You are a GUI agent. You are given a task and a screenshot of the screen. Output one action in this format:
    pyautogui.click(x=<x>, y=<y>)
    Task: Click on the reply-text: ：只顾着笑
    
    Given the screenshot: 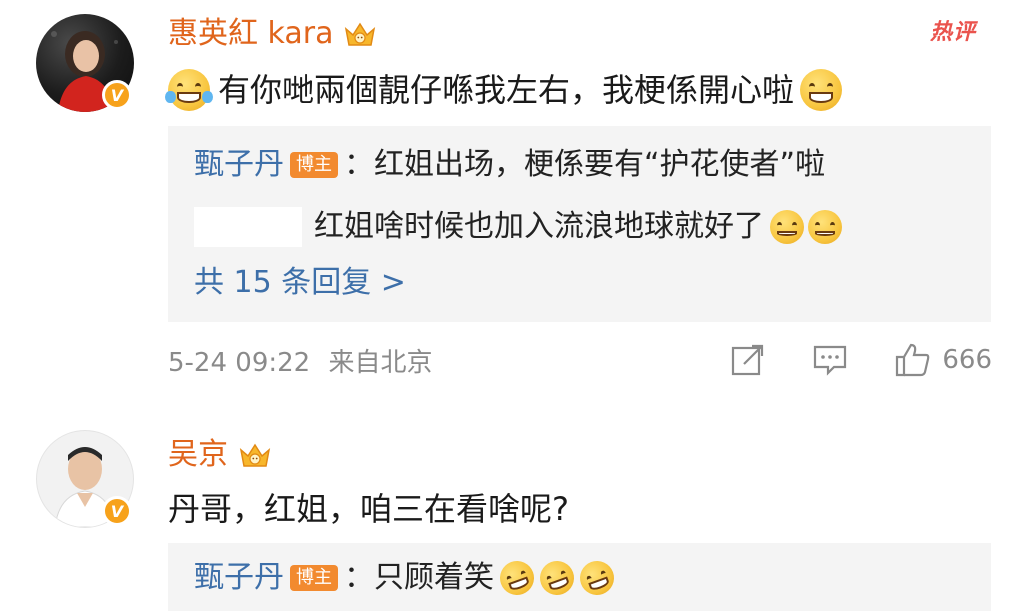 What is the action you would take?
    pyautogui.click(x=419, y=577)
    